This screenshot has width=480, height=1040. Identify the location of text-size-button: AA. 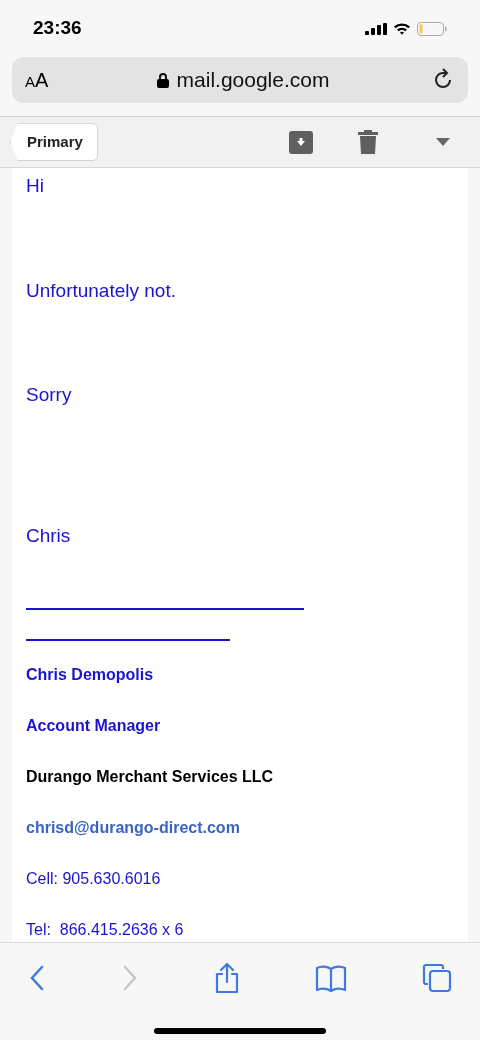
(50, 80).